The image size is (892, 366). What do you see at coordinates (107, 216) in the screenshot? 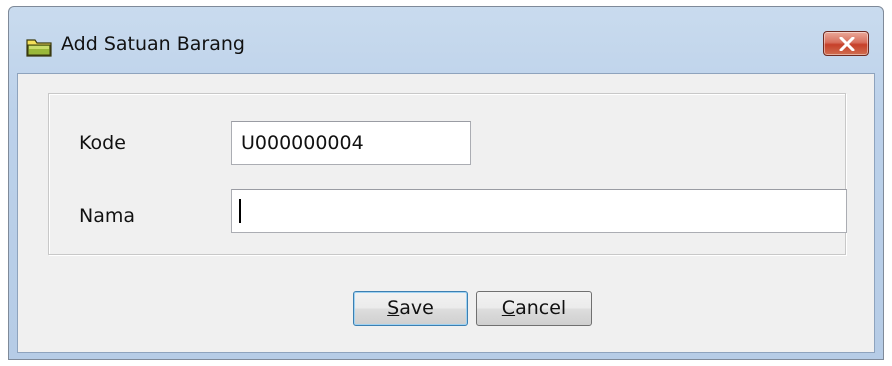
I see `nama-label: Nama` at bounding box center [107, 216].